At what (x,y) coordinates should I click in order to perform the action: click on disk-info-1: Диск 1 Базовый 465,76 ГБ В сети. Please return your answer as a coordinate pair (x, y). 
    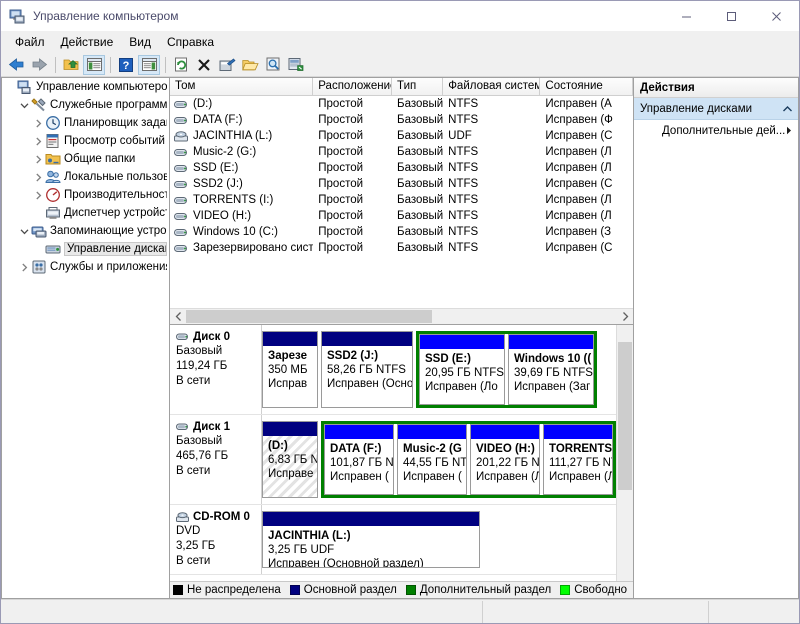
    Looking at the image, I should click on (216, 459).